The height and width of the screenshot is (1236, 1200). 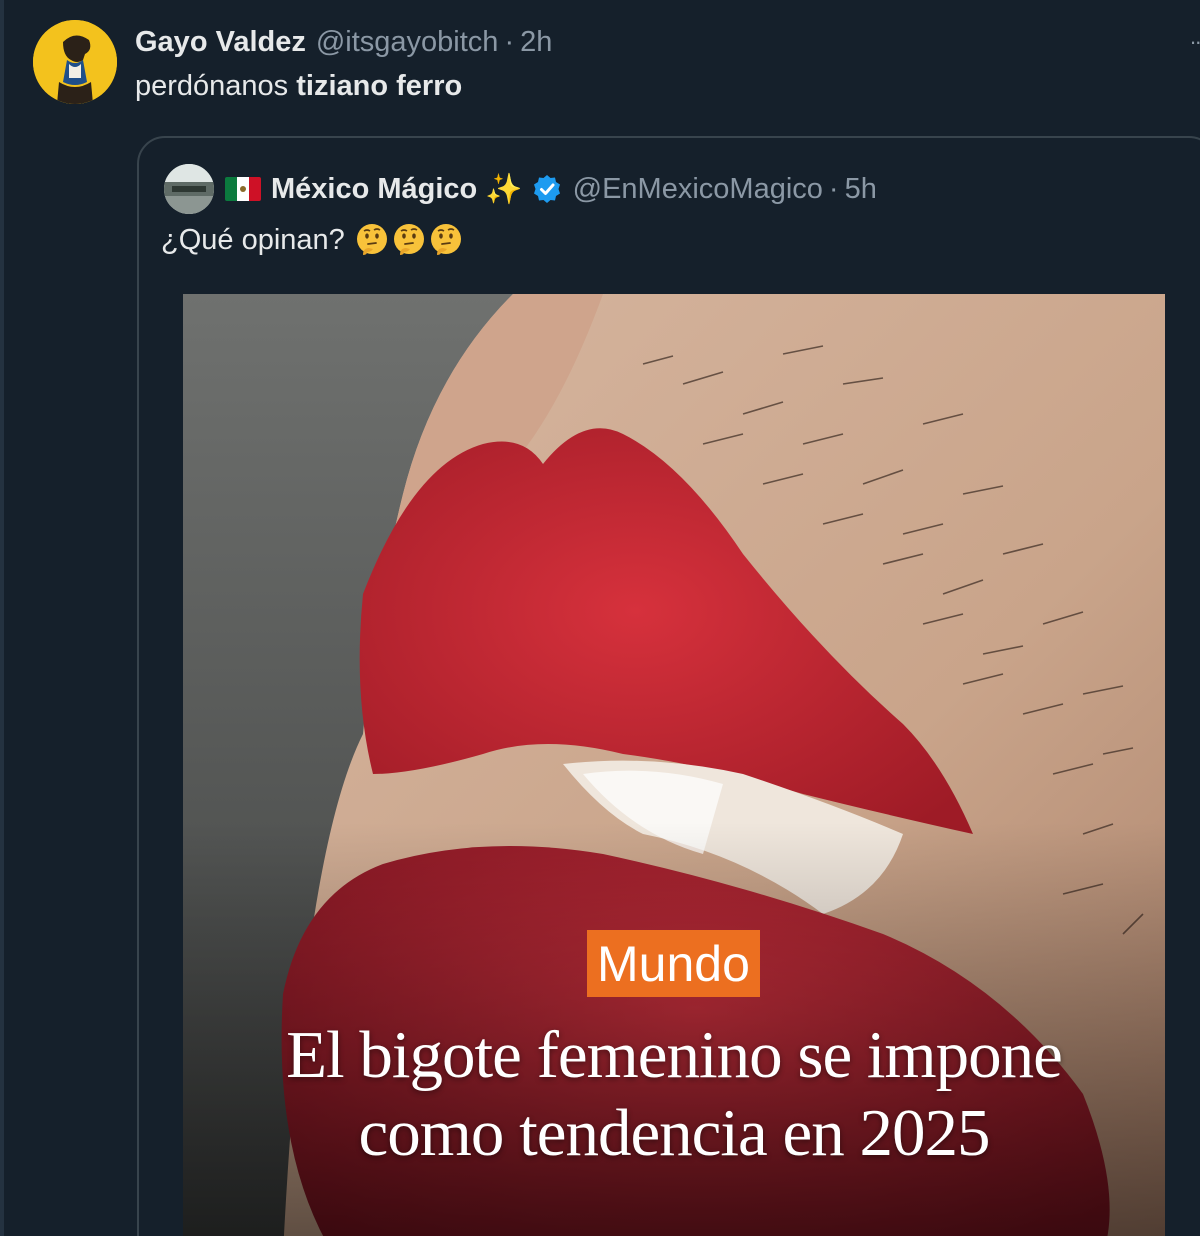 What do you see at coordinates (674, 1133) in the screenshot?
I see `headline-line-2: como tendencia en 2025` at bounding box center [674, 1133].